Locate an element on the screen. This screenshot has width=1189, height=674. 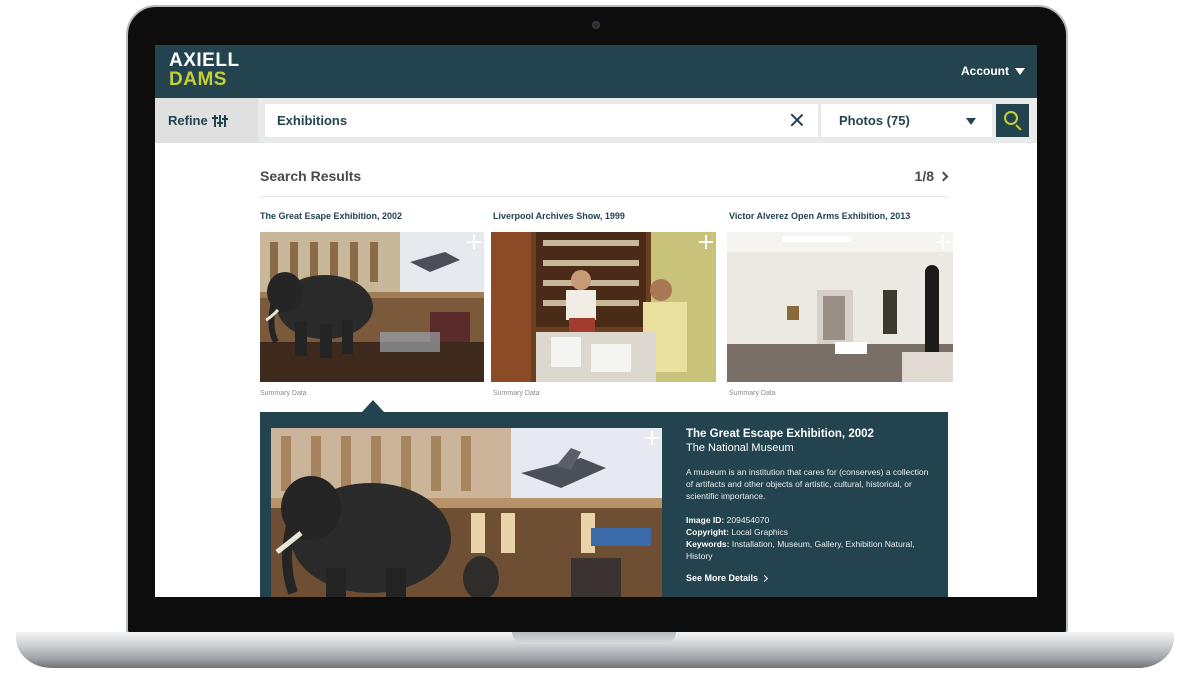
refine-button: Refine is located at coordinates (206, 120).